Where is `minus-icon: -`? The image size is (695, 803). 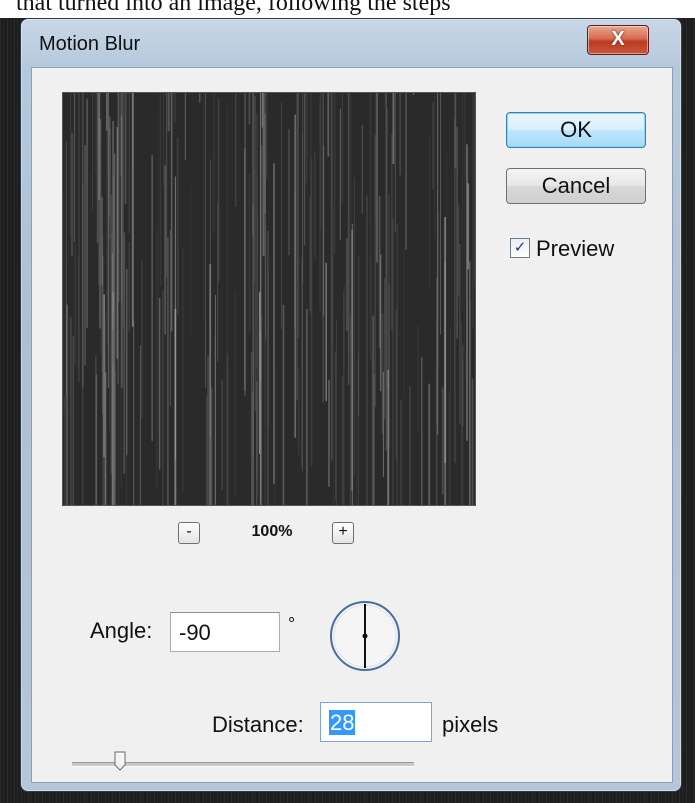
minus-icon: - is located at coordinates (189, 531).